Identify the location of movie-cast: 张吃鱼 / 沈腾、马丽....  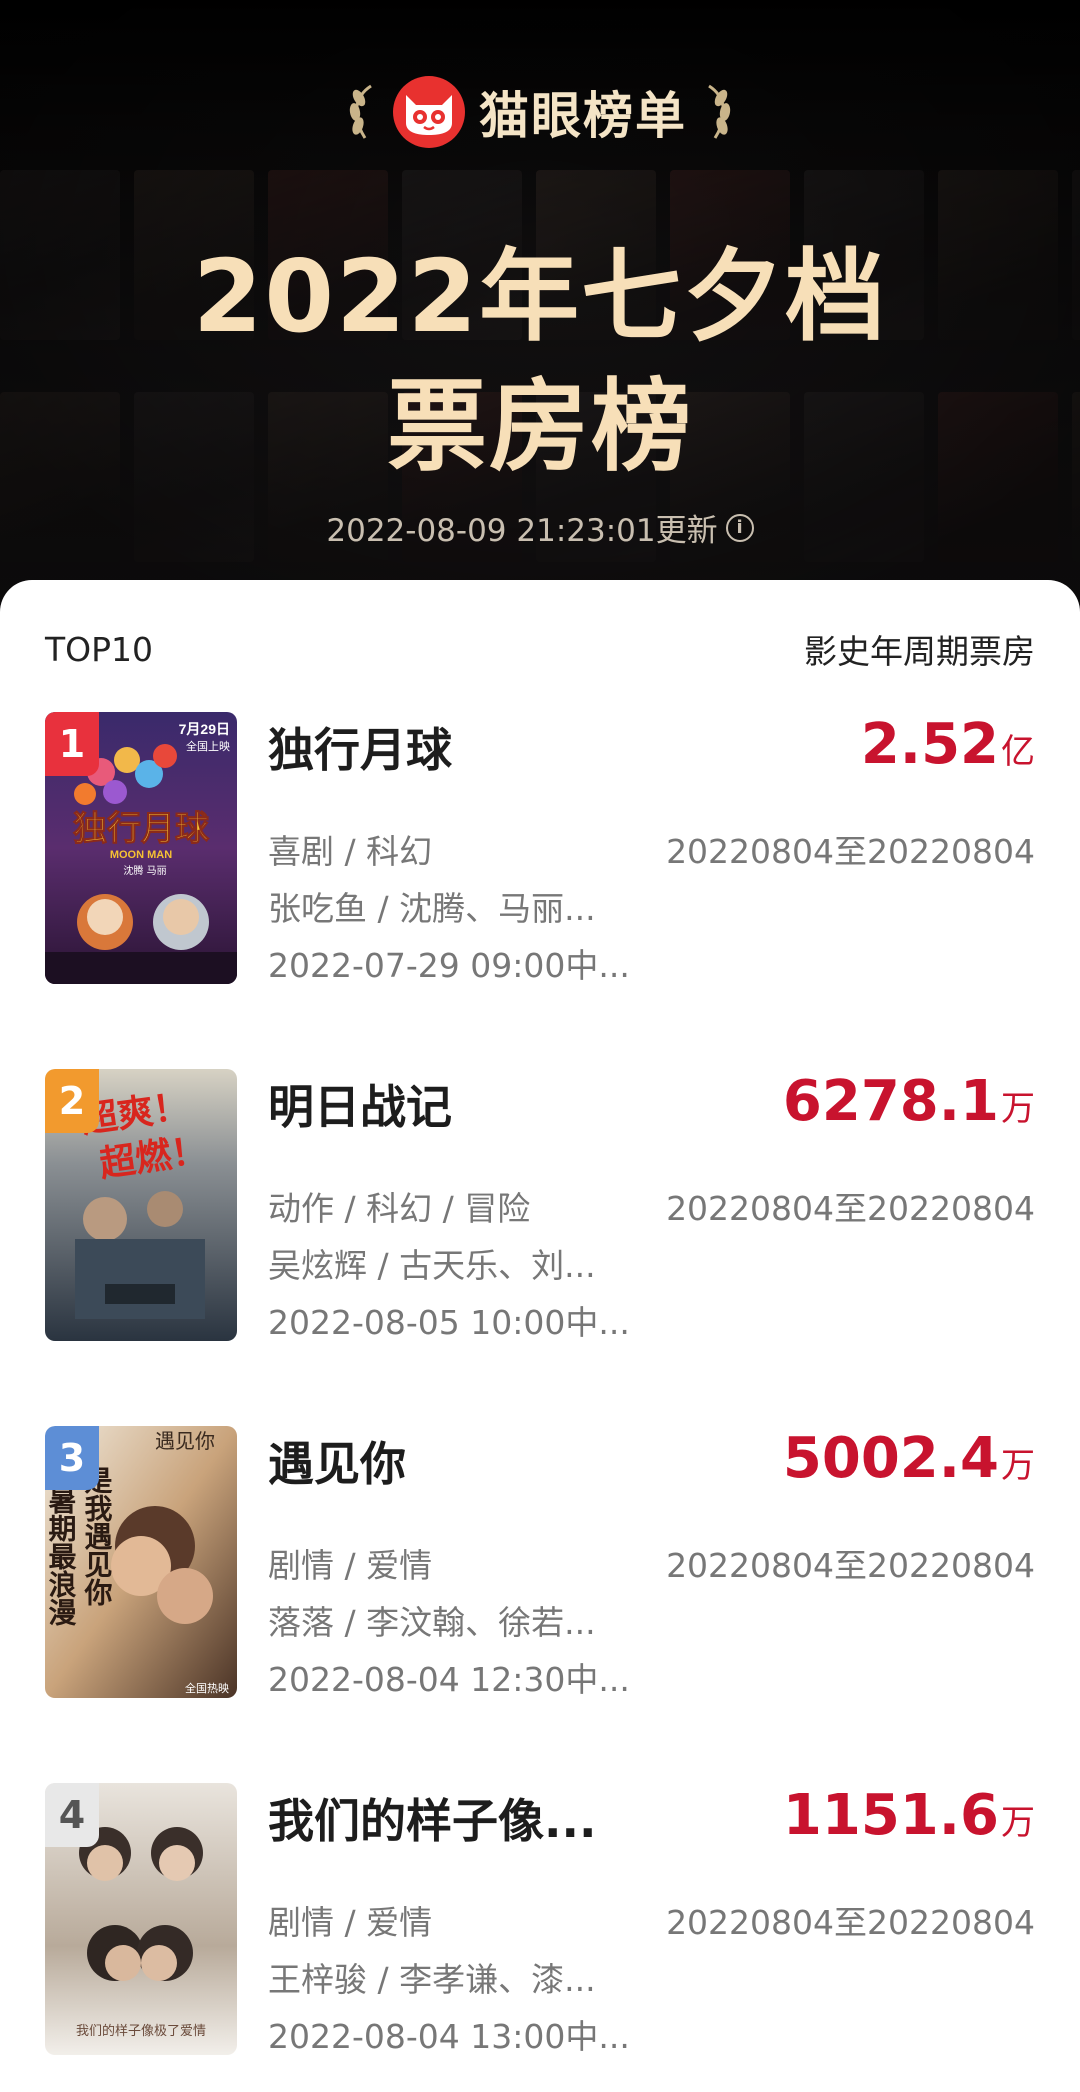
(432, 908).